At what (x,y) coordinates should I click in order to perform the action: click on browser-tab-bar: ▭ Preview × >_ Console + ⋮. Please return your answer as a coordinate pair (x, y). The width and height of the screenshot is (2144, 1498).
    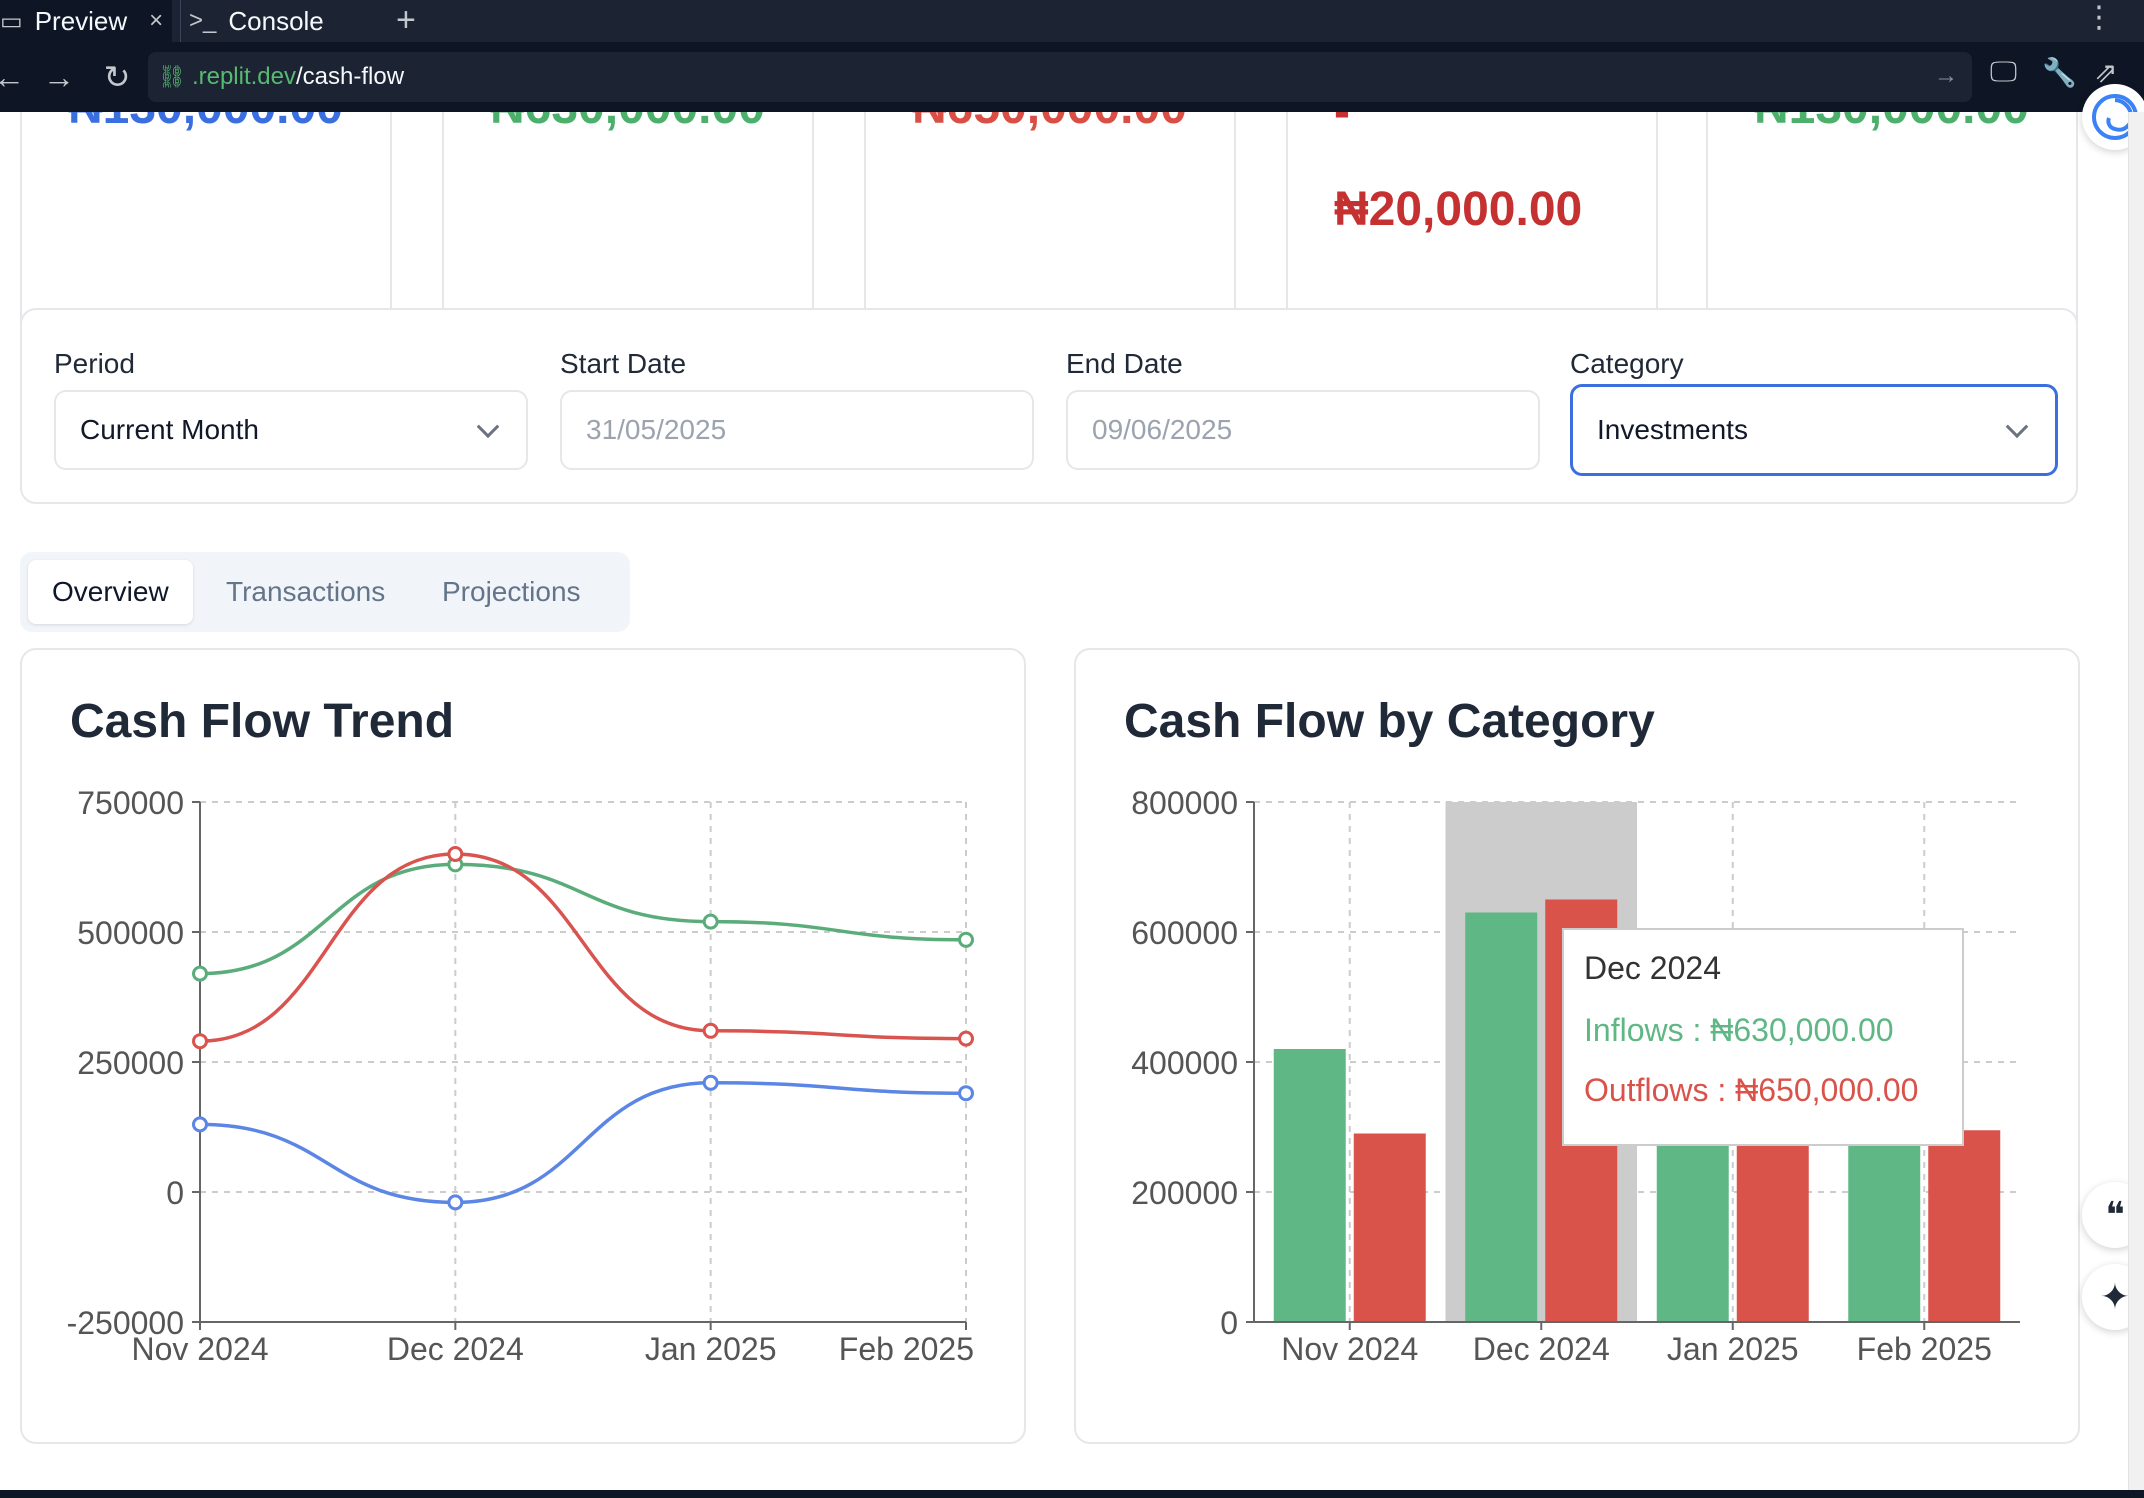
    Looking at the image, I should click on (1072, 21).